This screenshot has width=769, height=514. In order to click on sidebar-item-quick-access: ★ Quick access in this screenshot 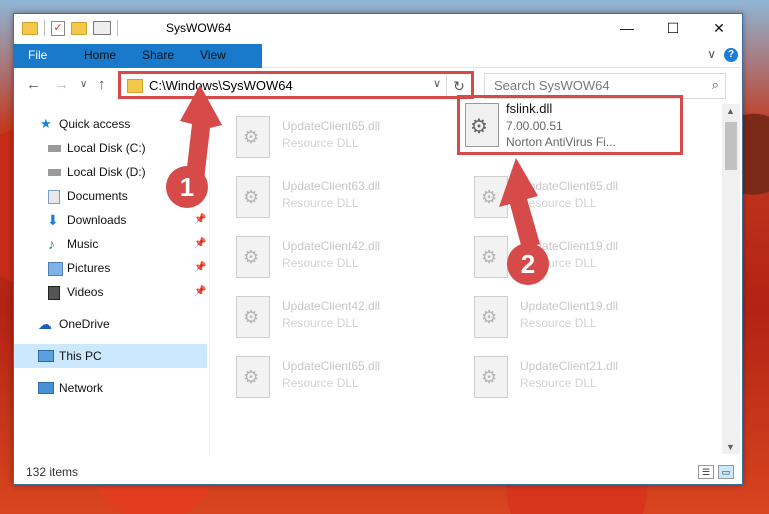, I will do `click(110, 124)`.